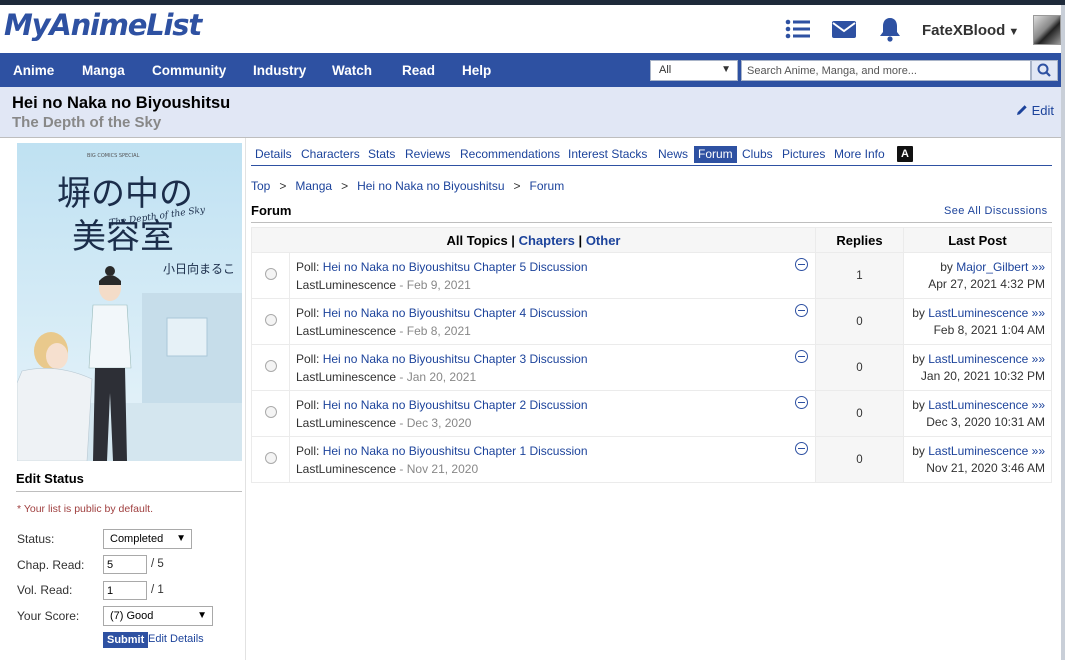 Image resolution: width=1065 pixels, height=660 pixels. I want to click on chevron-down-icon: ▼, so click(181, 538).